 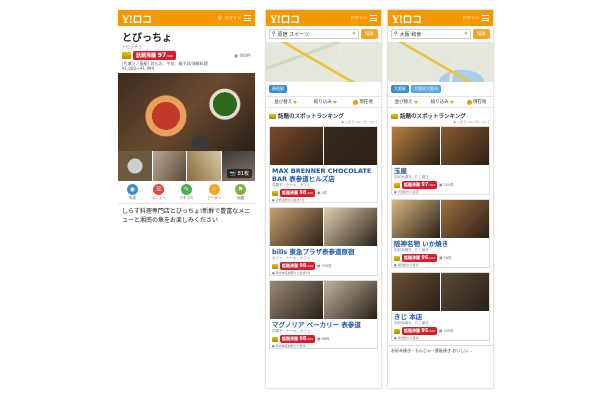 What do you see at coordinates (159, 192) in the screenshot?
I see `tab-menu: ☰ メニュー` at bounding box center [159, 192].